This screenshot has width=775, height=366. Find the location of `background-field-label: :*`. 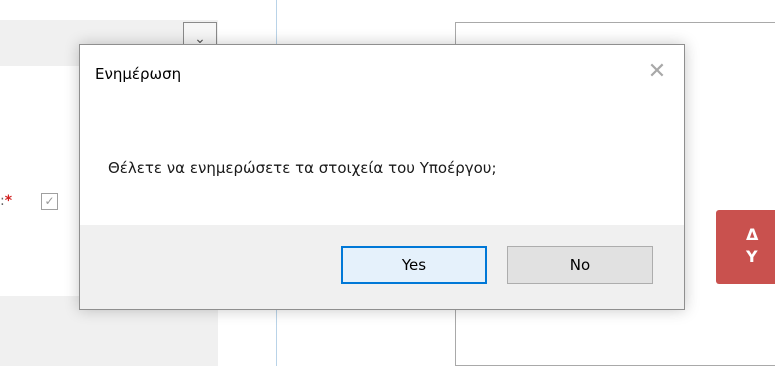

background-field-label: :* is located at coordinates (6, 201).